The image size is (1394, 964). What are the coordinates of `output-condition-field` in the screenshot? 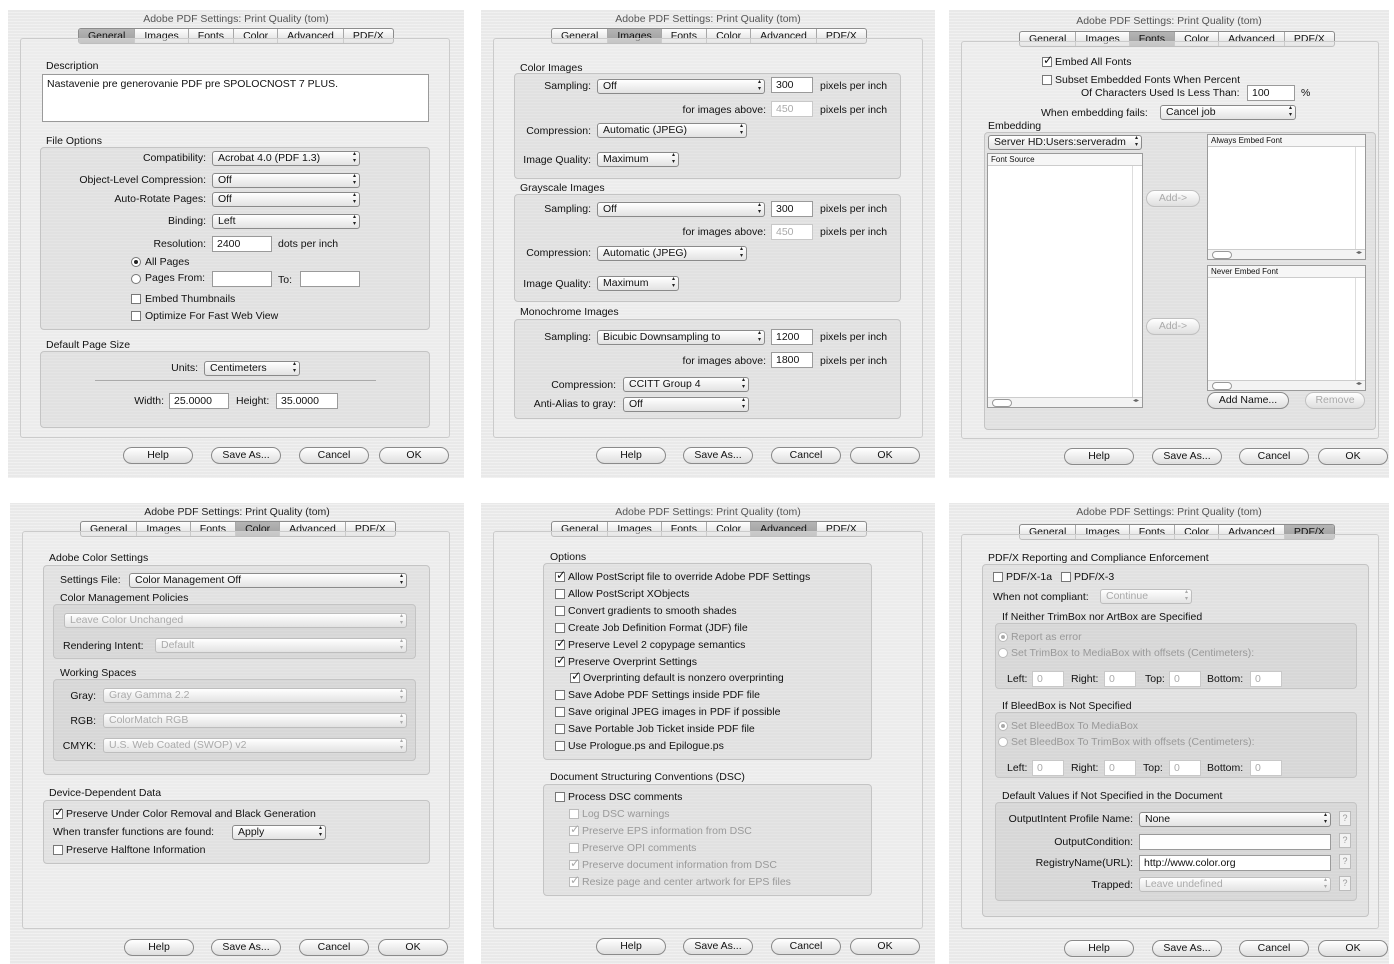 It's located at (1235, 842).